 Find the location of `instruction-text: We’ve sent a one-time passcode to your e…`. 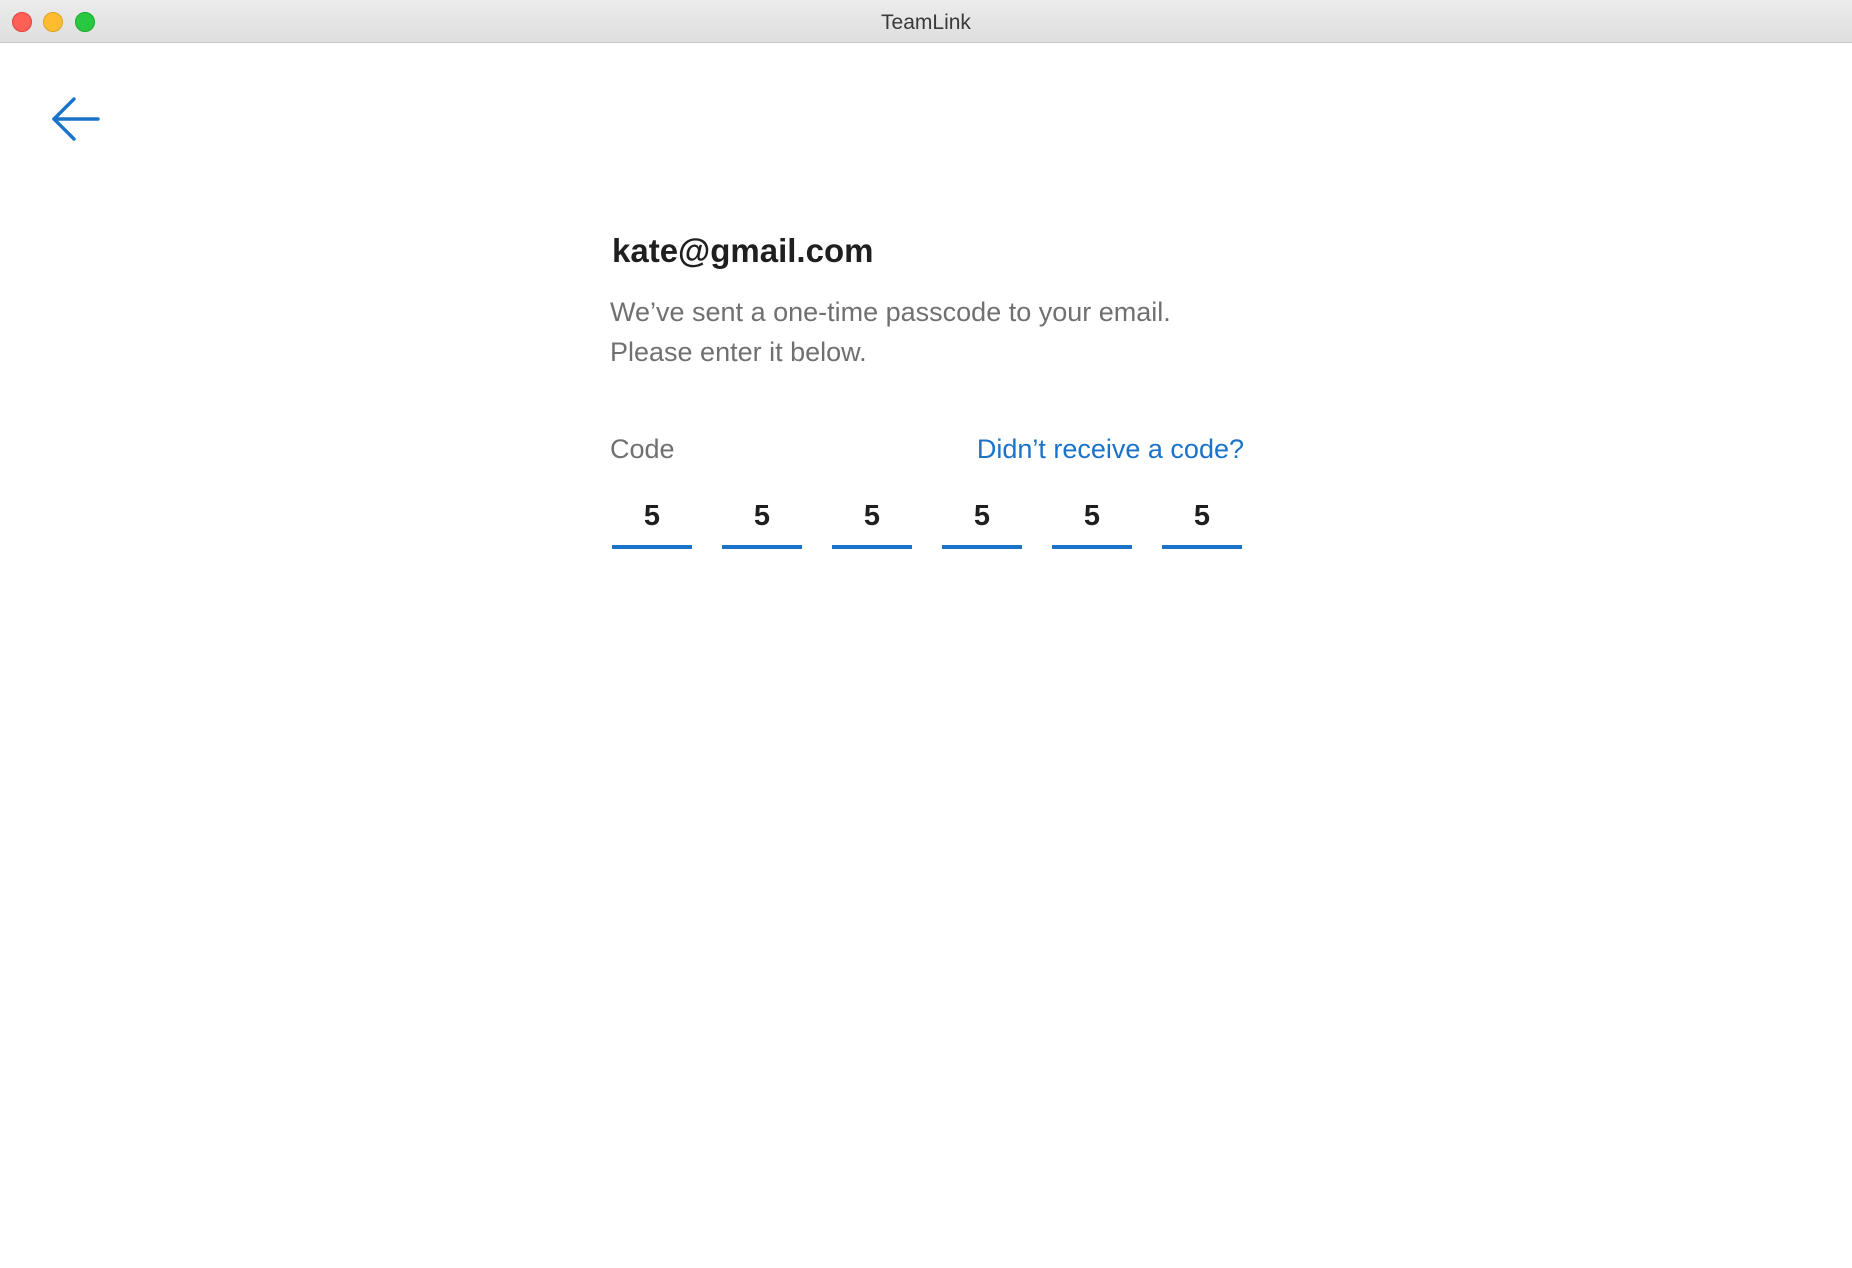

instruction-text: We’ve sent a one-time passcode to your e… is located at coordinates (927, 332).